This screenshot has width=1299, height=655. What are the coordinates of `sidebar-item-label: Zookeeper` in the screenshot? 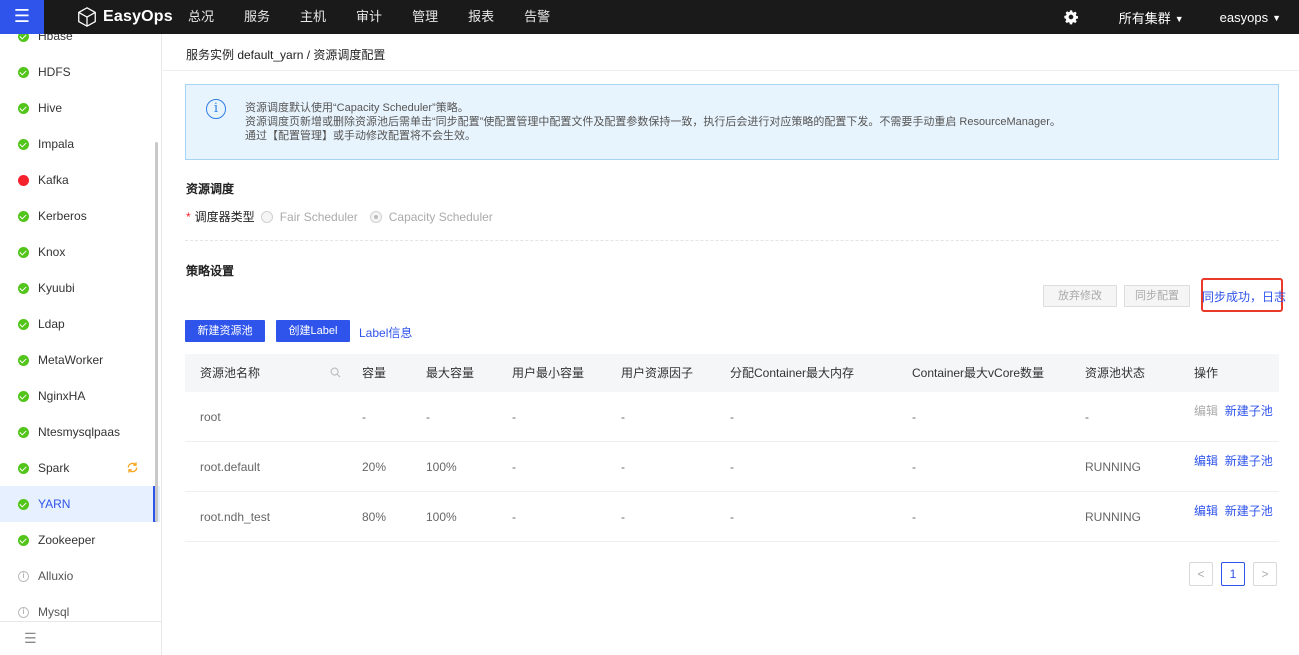 It's located at (67, 540).